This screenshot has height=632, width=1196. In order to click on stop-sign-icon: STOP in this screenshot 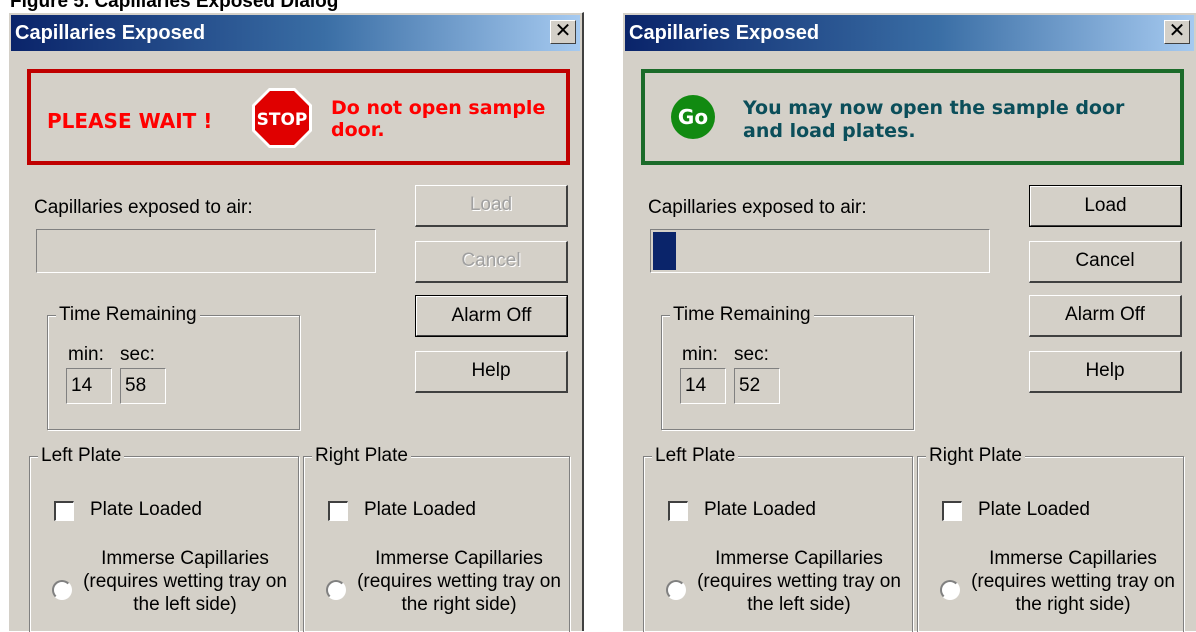, I will do `click(282, 118)`.